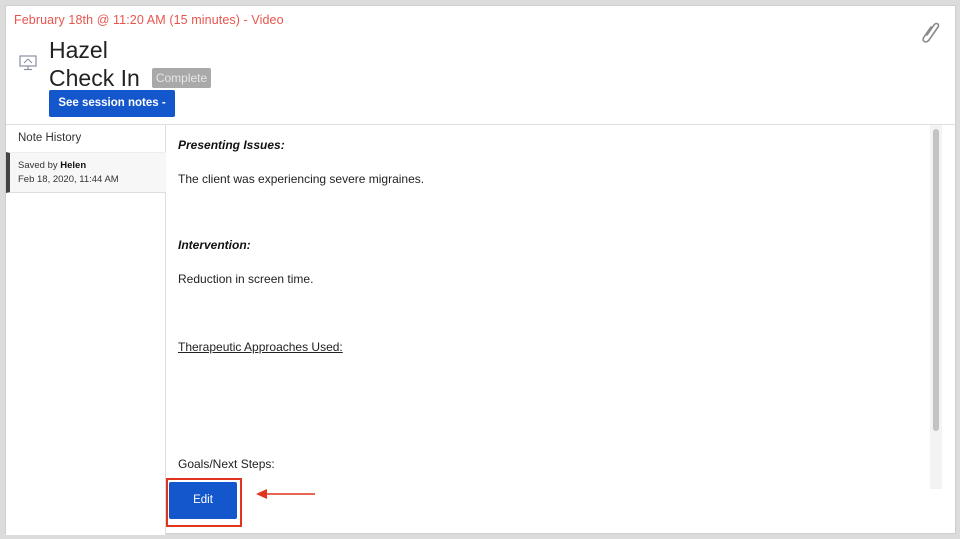 The image size is (960, 539). What do you see at coordinates (285, 494) in the screenshot?
I see `annotation-arrow` at bounding box center [285, 494].